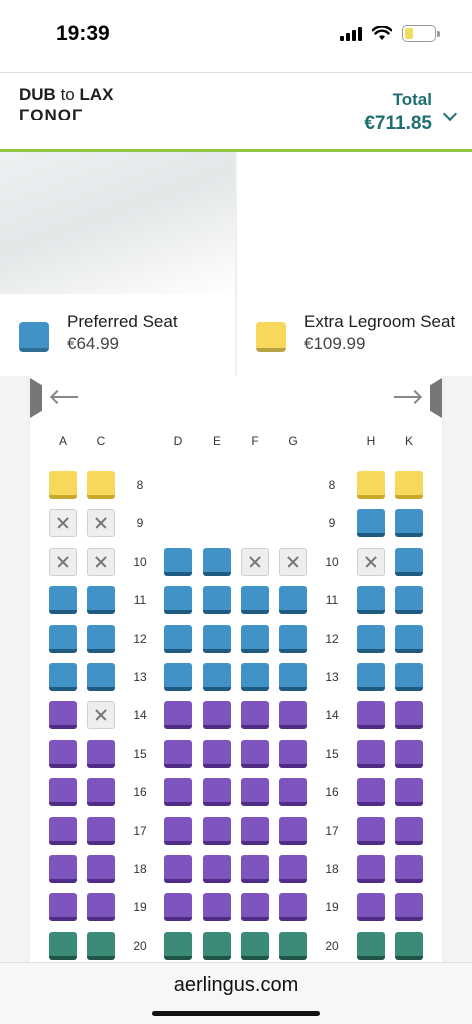 The height and width of the screenshot is (1024, 472). I want to click on seat-12k, so click(409, 639).